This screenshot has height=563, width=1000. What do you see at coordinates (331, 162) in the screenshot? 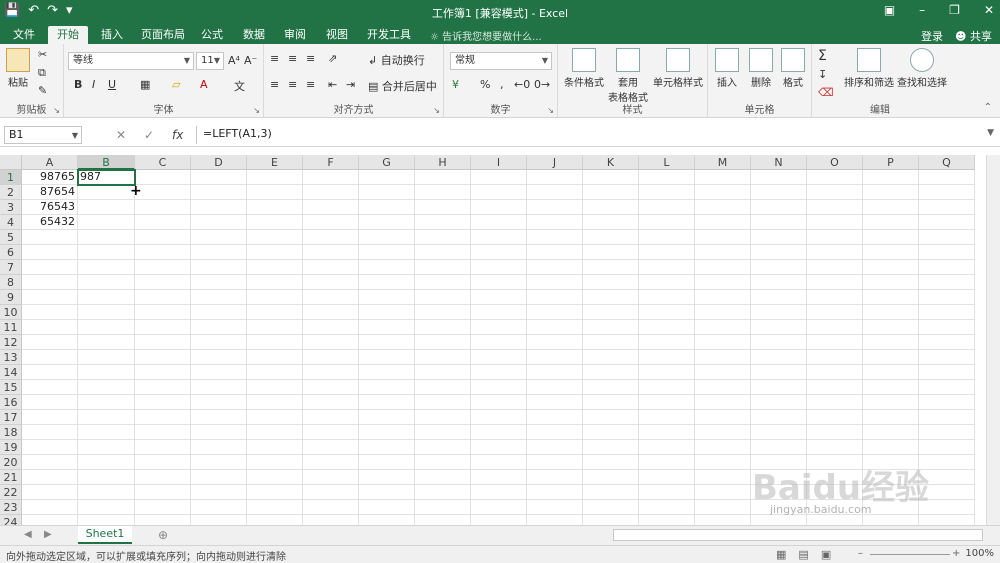
I see `column-header-f: F` at bounding box center [331, 162].